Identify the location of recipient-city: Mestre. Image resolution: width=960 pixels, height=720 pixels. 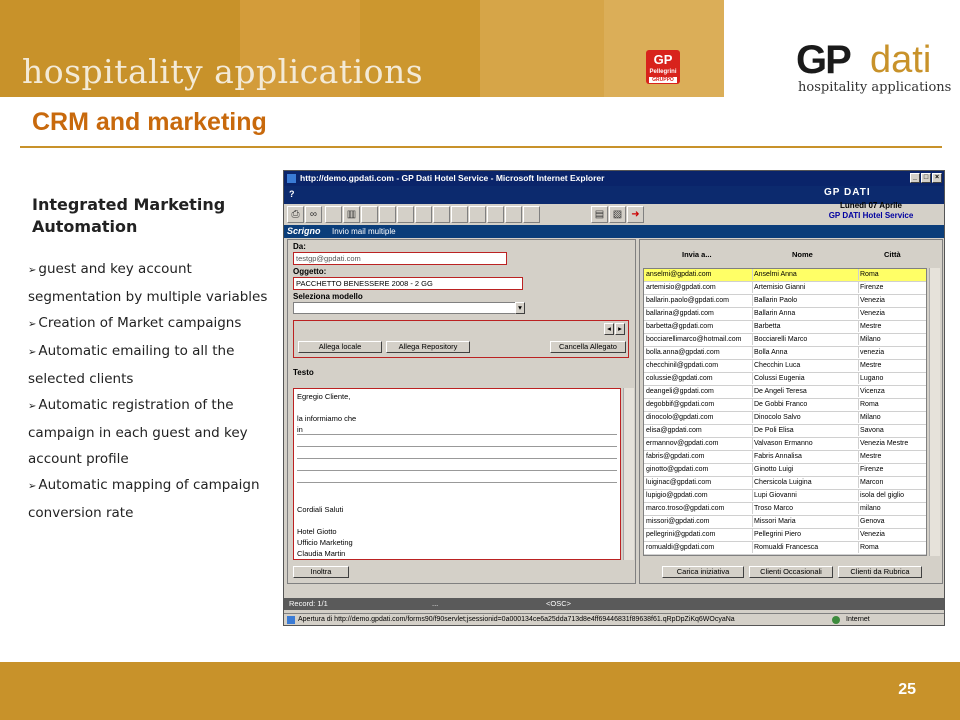
(871, 456).